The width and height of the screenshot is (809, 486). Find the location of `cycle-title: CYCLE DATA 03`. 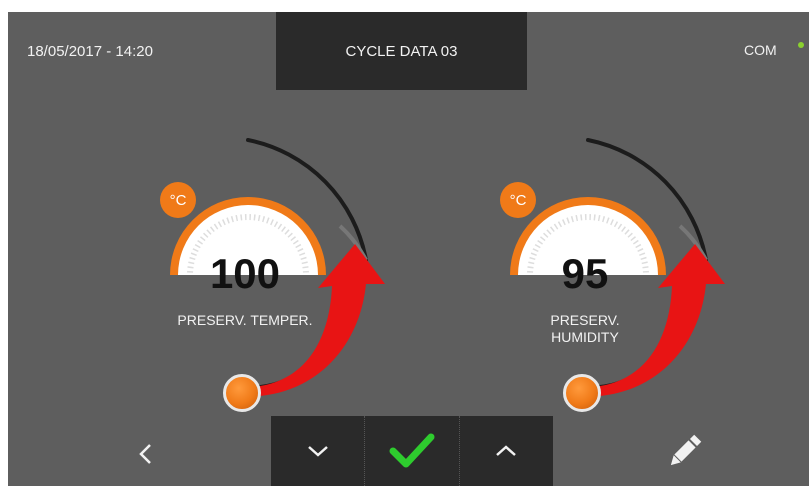

cycle-title: CYCLE DATA 03 is located at coordinates (401, 51).